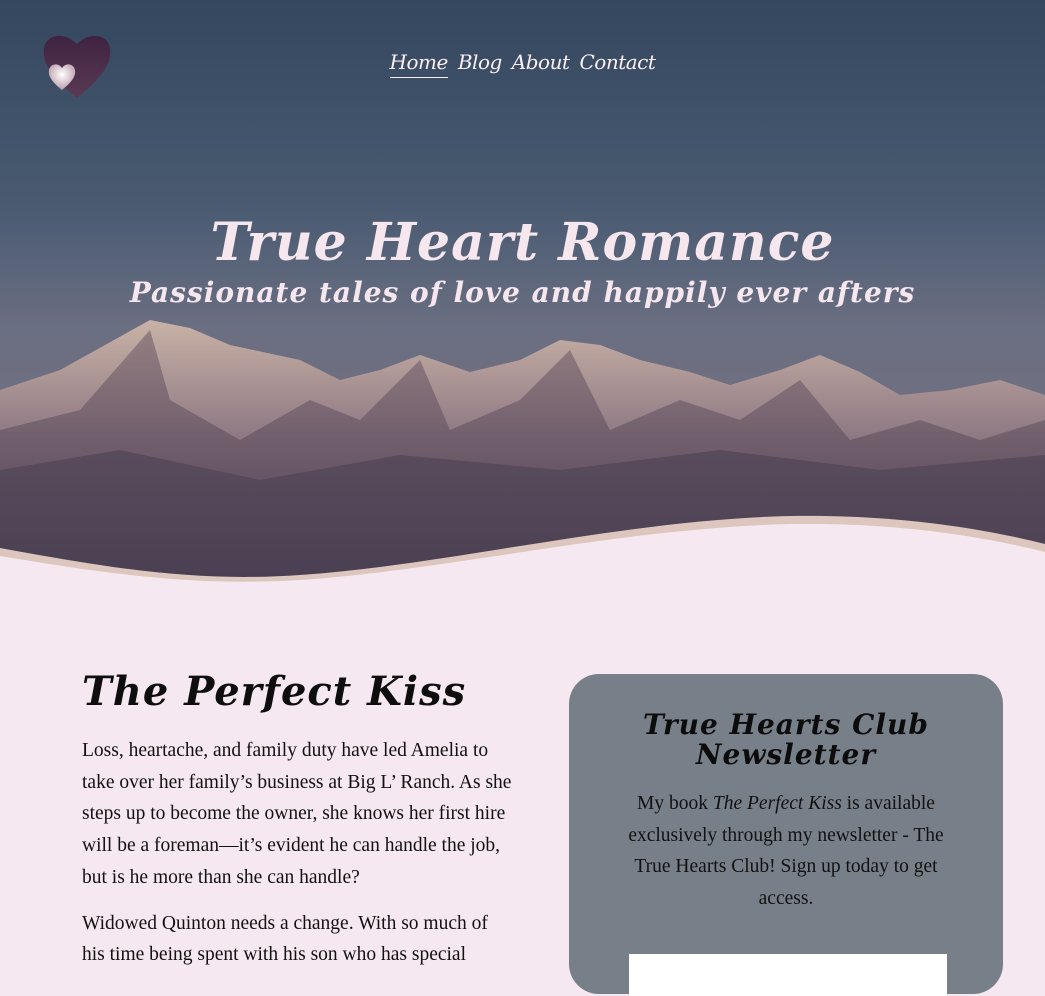 The width and height of the screenshot is (1045, 996). Describe the element at coordinates (786, 739) in the screenshot. I see `newsletter-title: True Hearts Club Newsletter` at that location.